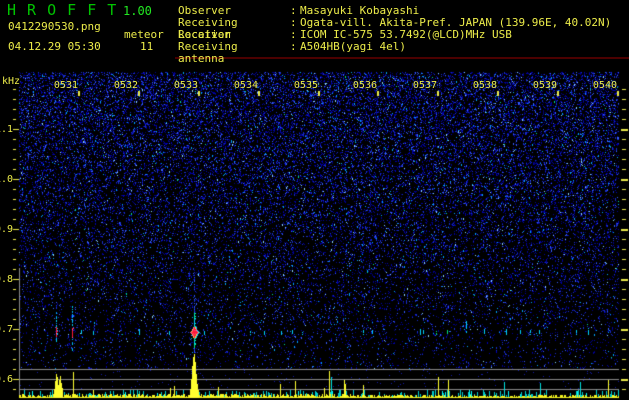 This screenshot has width=629, height=400. Describe the element at coordinates (353, 46) in the screenshot. I see `antenna-value: A504HB(yagi 4el)` at that location.